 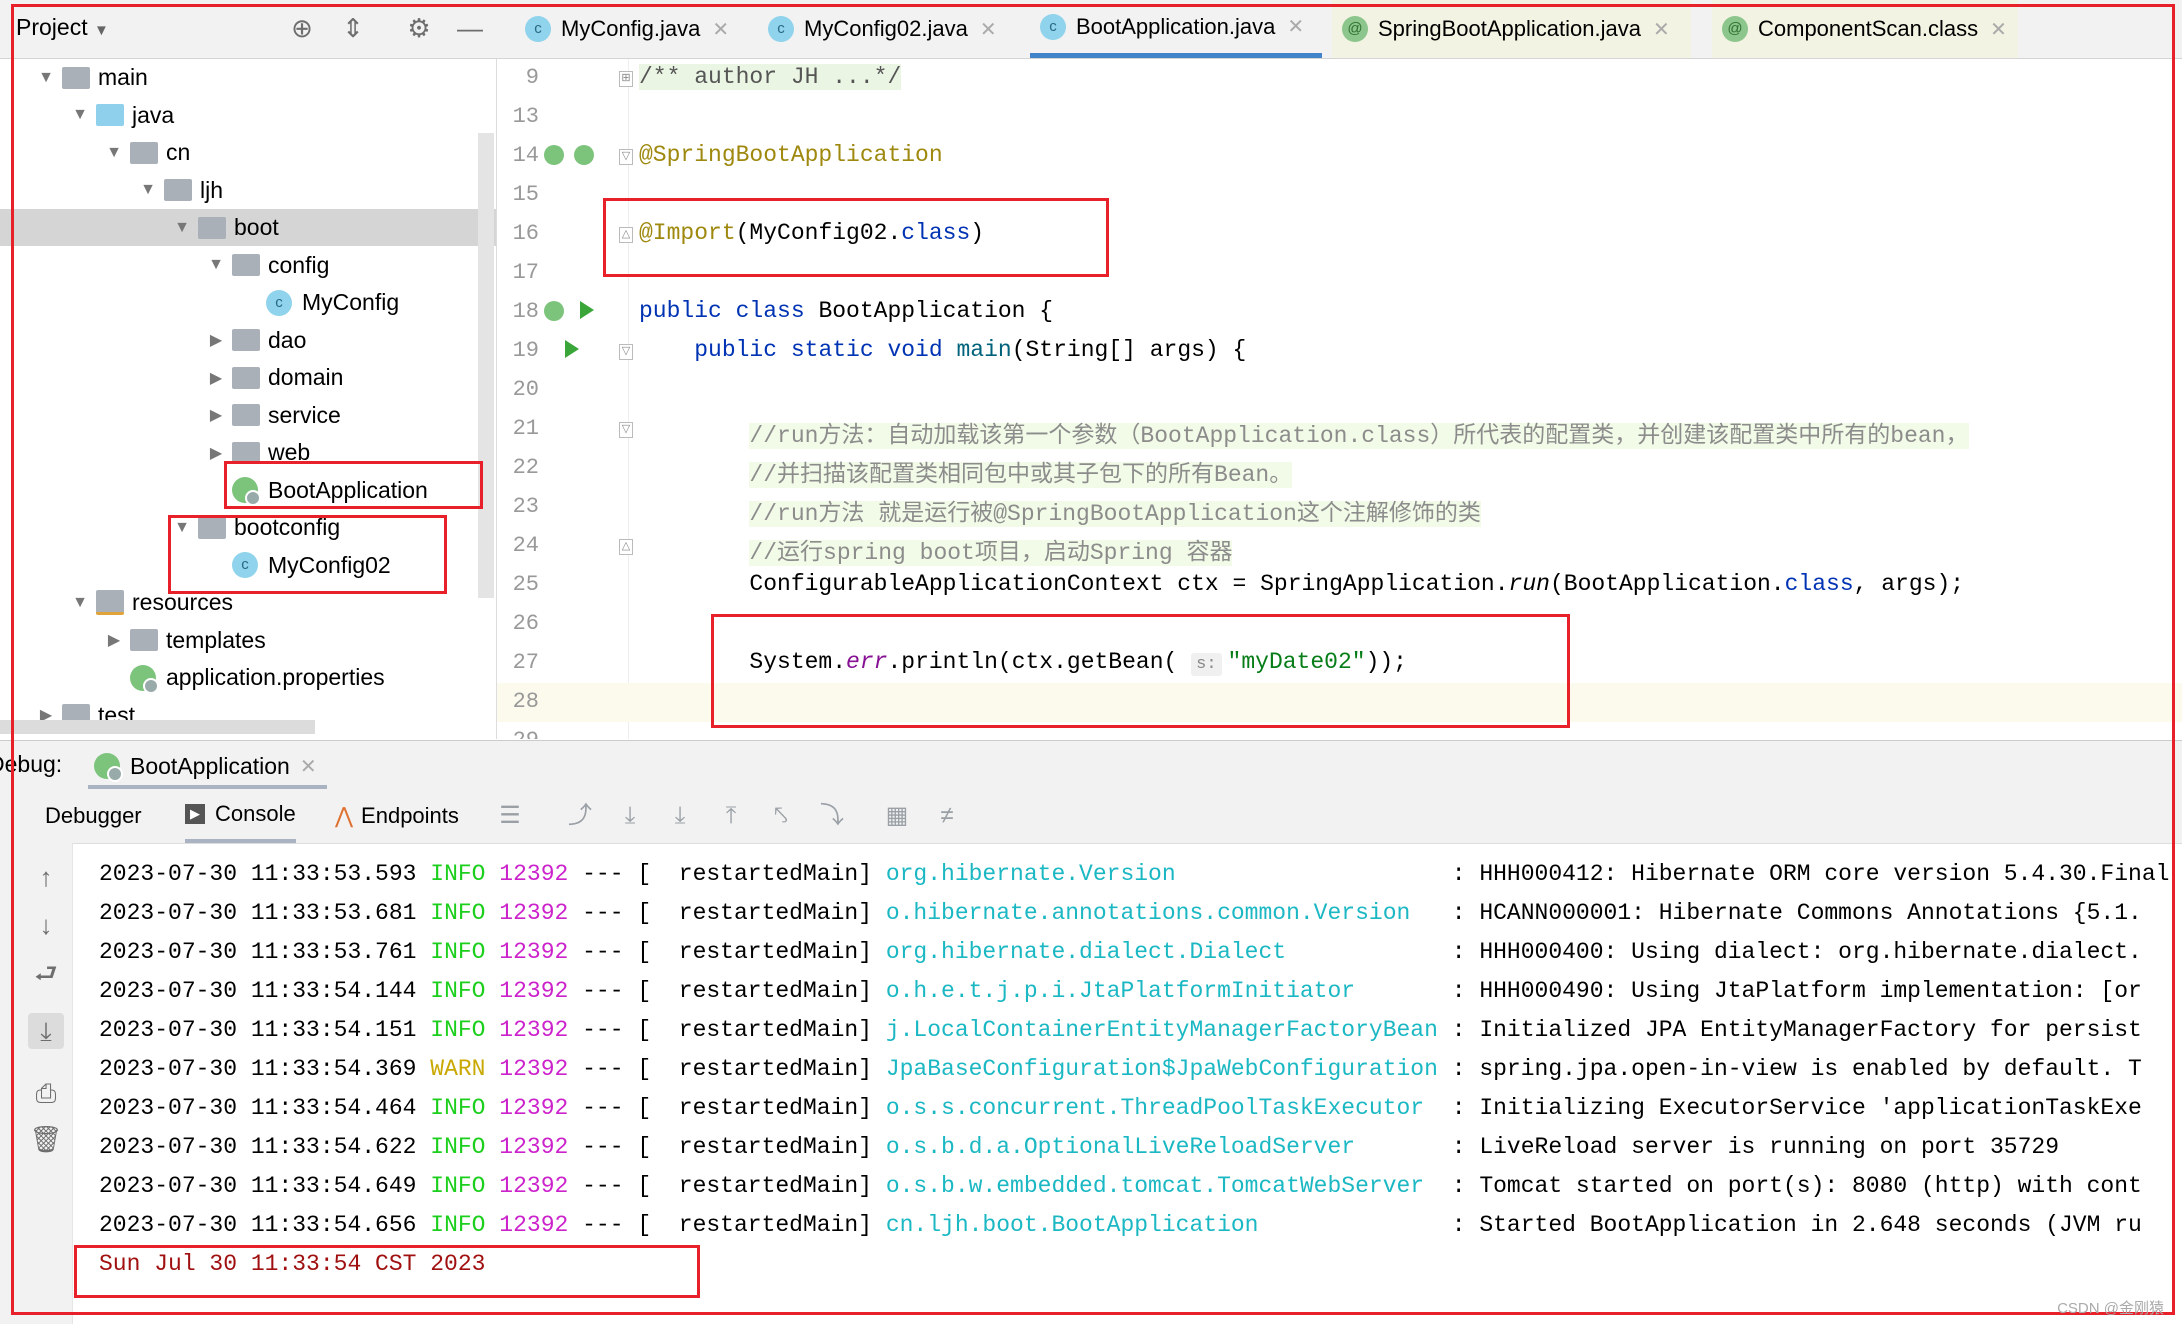 What do you see at coordinates (626, 79) in the screenshot?
I see `fold-marker-icon: ⊞` at bounding box center [626, 79].